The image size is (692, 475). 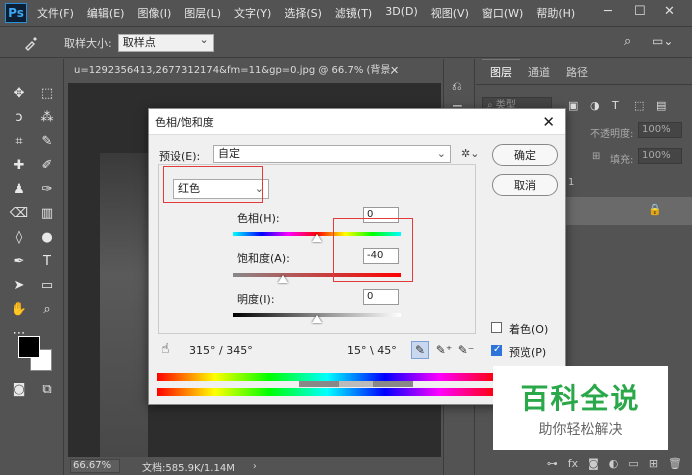 I want to click on preview-label: 预览(P), so click(x=528, y=352).